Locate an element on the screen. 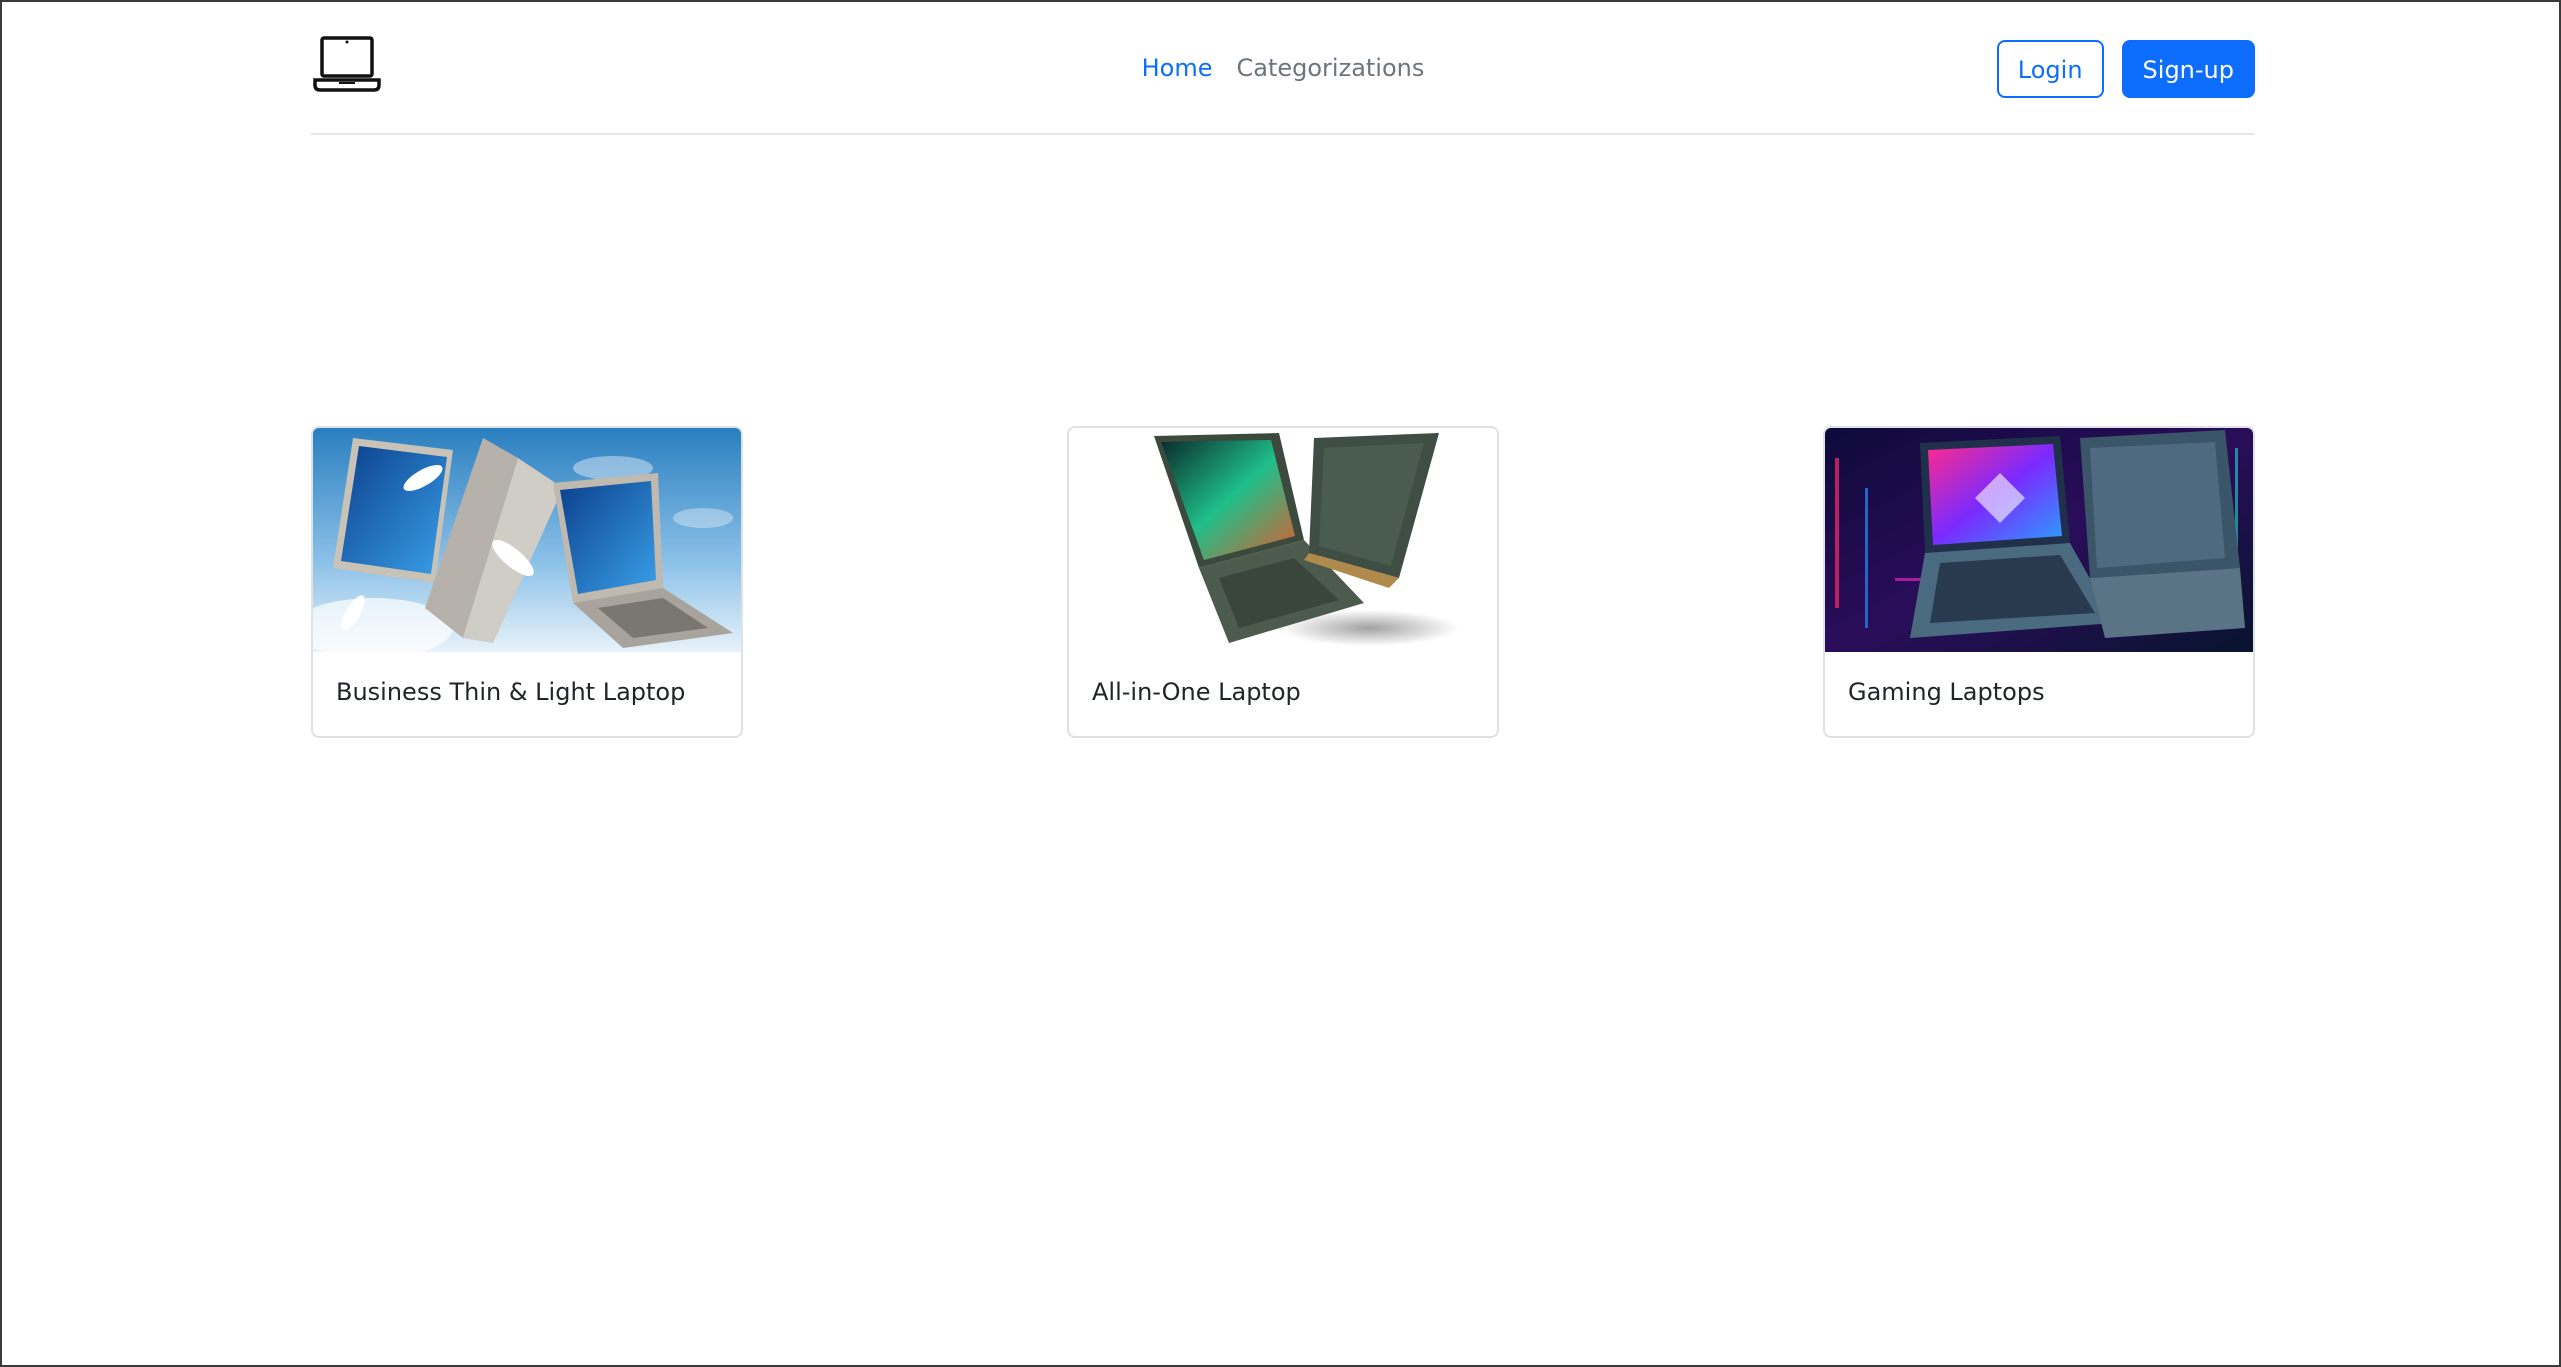 Image resolution: width=2561 pixels, height=1367 pixels. auth-buttons: Login Sign-up is located at coordinates (2125, 69).